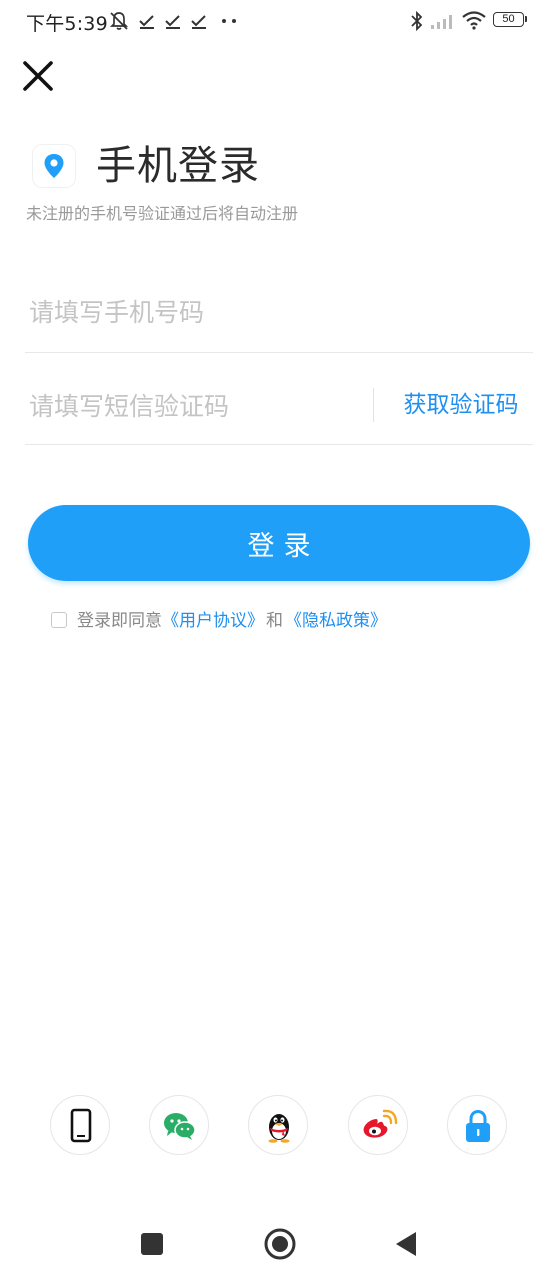  Describe the element at coordinates (194, 406) in the screenshot. I see `sms-code-input` at that location.